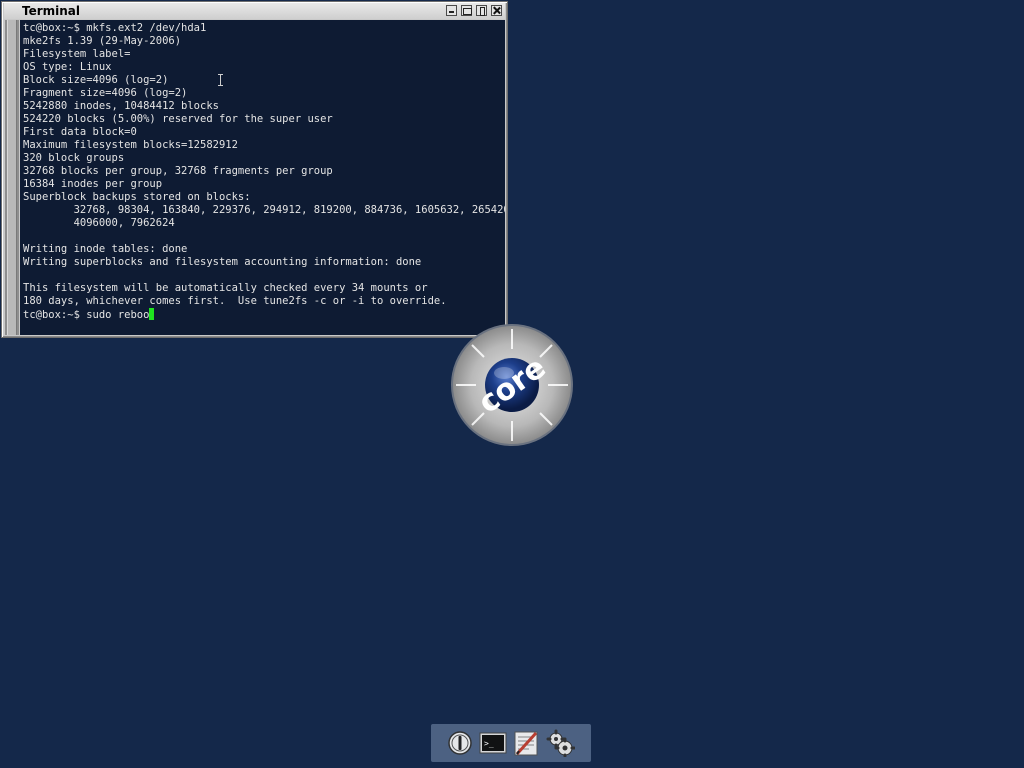  I want to click on scrollbar-thumb, so click(12, 177).